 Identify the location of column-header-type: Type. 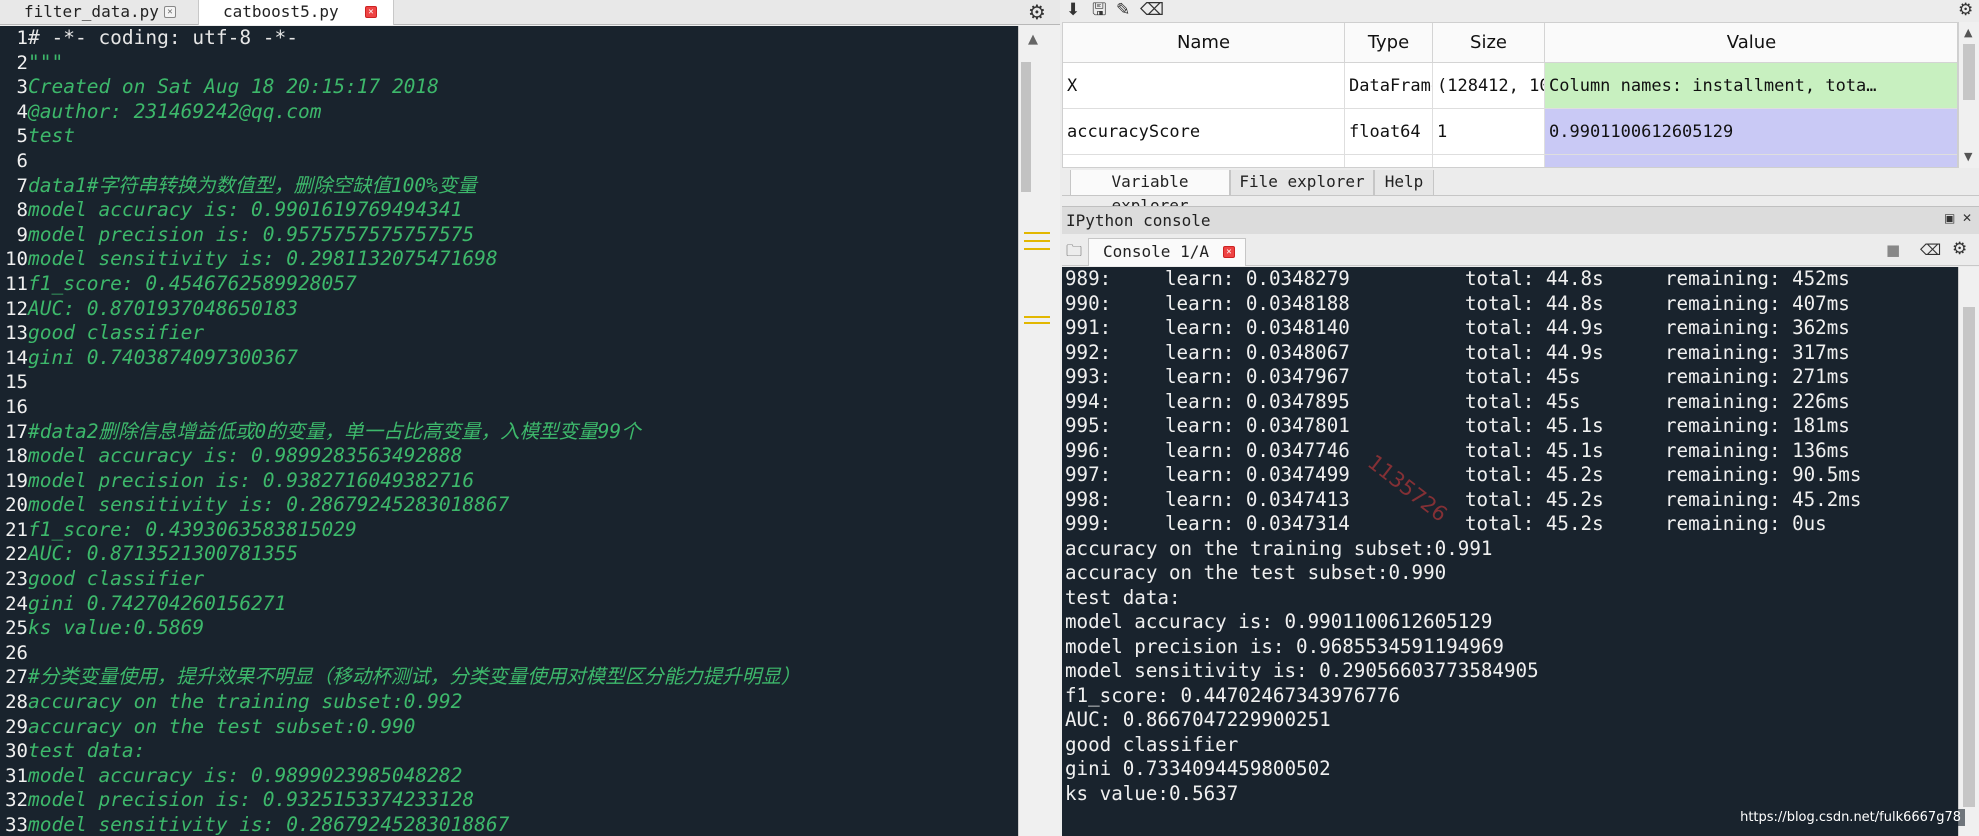
(1389, 43).